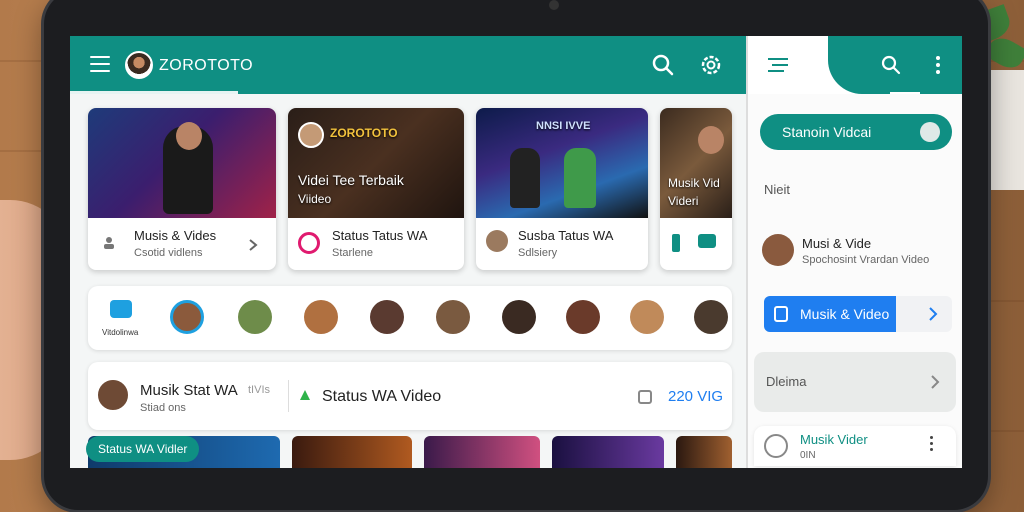 This screenshot has width=1024, height=512. I want to click on music-video-button-label: Musik & Video, so click(845, 314).